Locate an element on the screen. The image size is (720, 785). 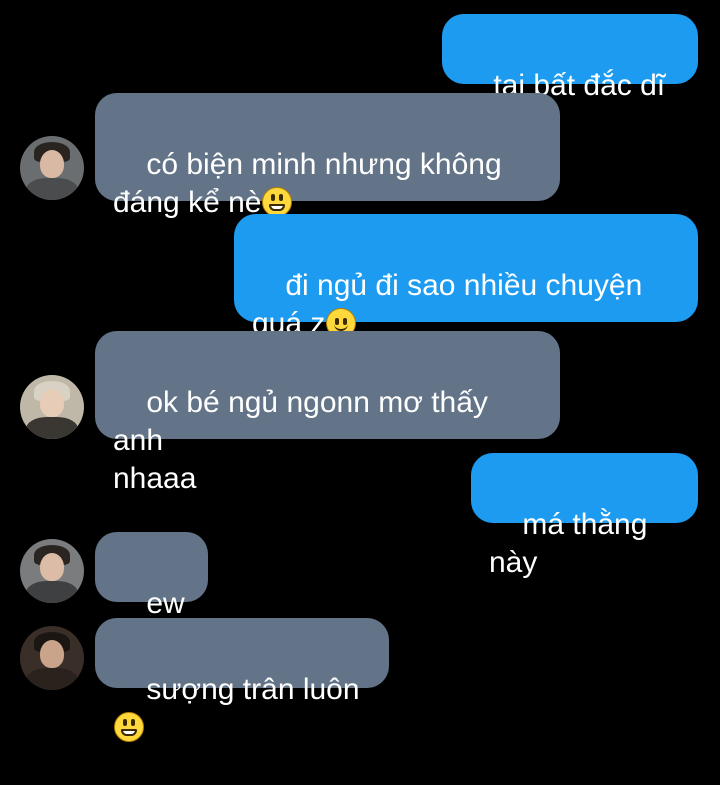
sent-message-bubble: đi ngủ đi sao nhiều chuyện quá z is located at coordinates (466, 277).